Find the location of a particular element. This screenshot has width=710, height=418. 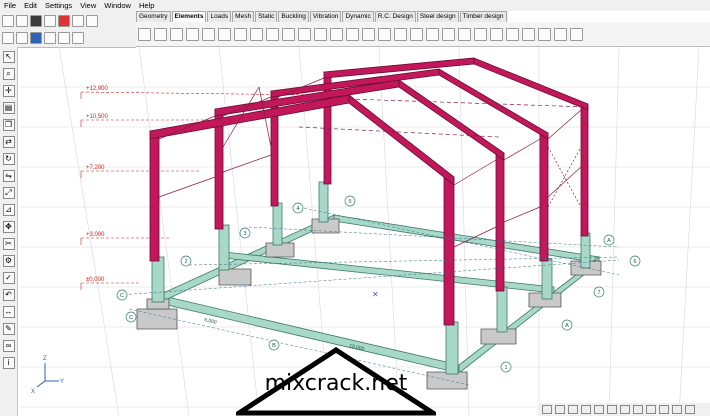

stairs-icon is located at coordinates (544, 34).